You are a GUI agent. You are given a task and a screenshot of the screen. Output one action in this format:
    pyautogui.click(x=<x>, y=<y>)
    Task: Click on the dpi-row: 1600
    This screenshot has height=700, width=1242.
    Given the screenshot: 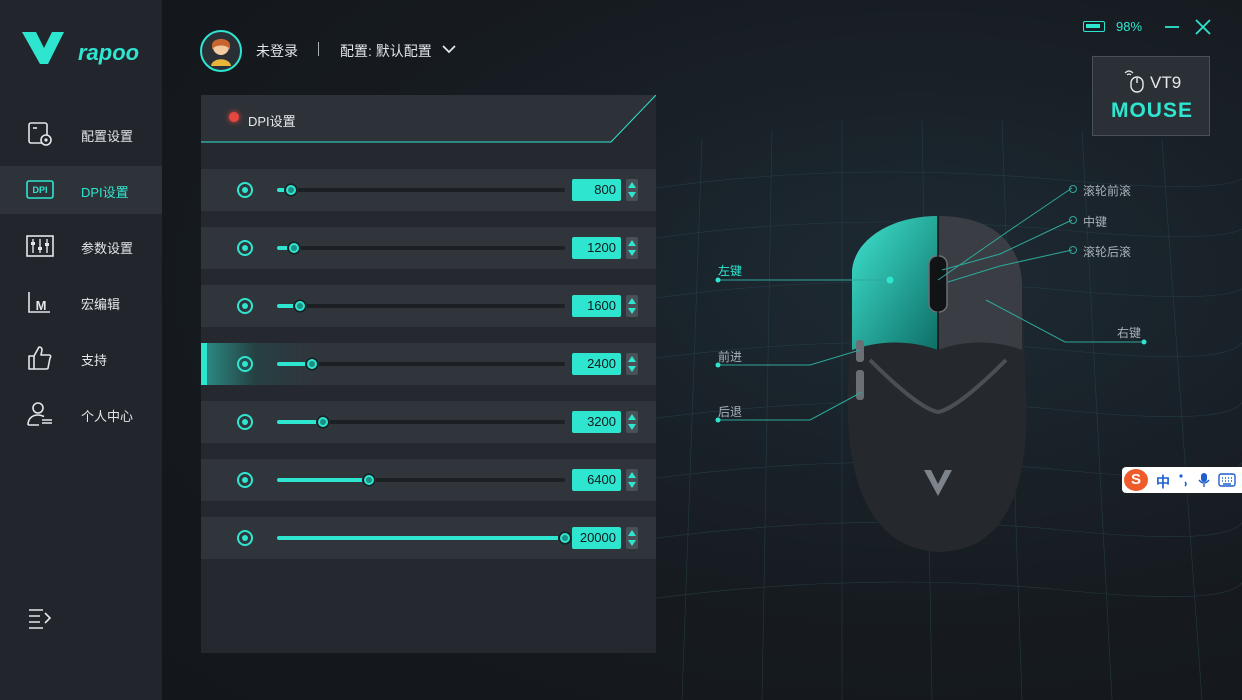 What is the action you would take?
    pyautogui.click(x=428, y=306)
    